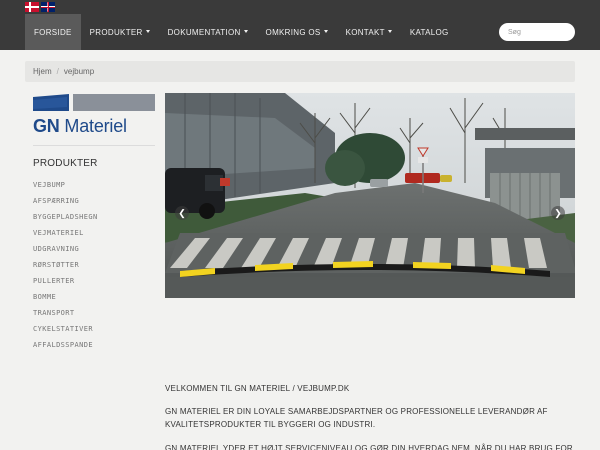  I want to click on breadcrumb-home-link: Hjem, so click(42, 71).